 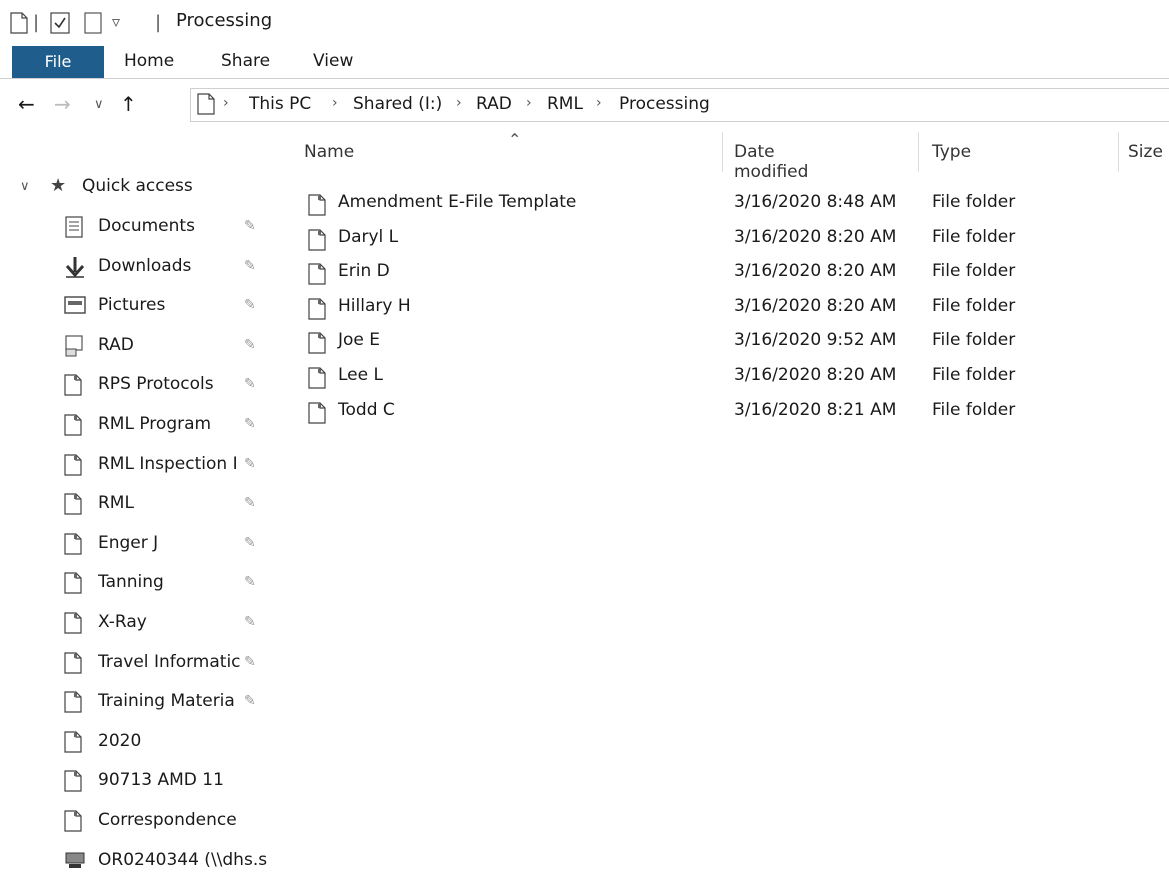 I want to click on file-name: Joe E, so click(x=359, y=340).